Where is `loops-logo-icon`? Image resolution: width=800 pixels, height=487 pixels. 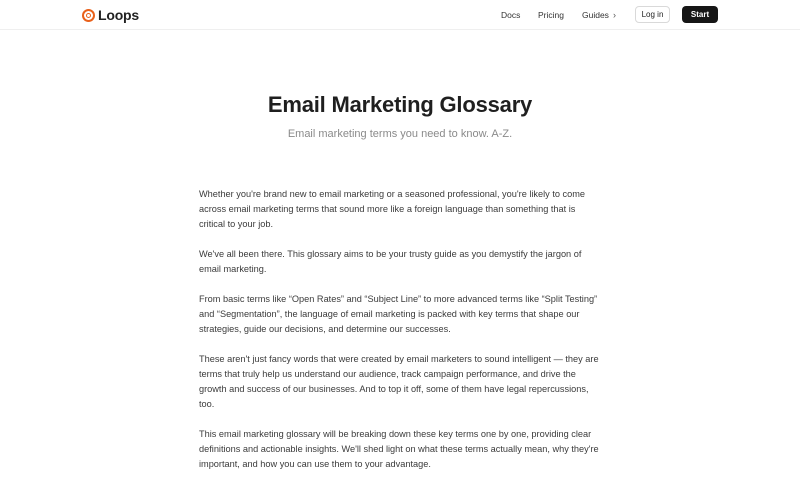 loops-logo-icon is located at coordinates (88, 15).